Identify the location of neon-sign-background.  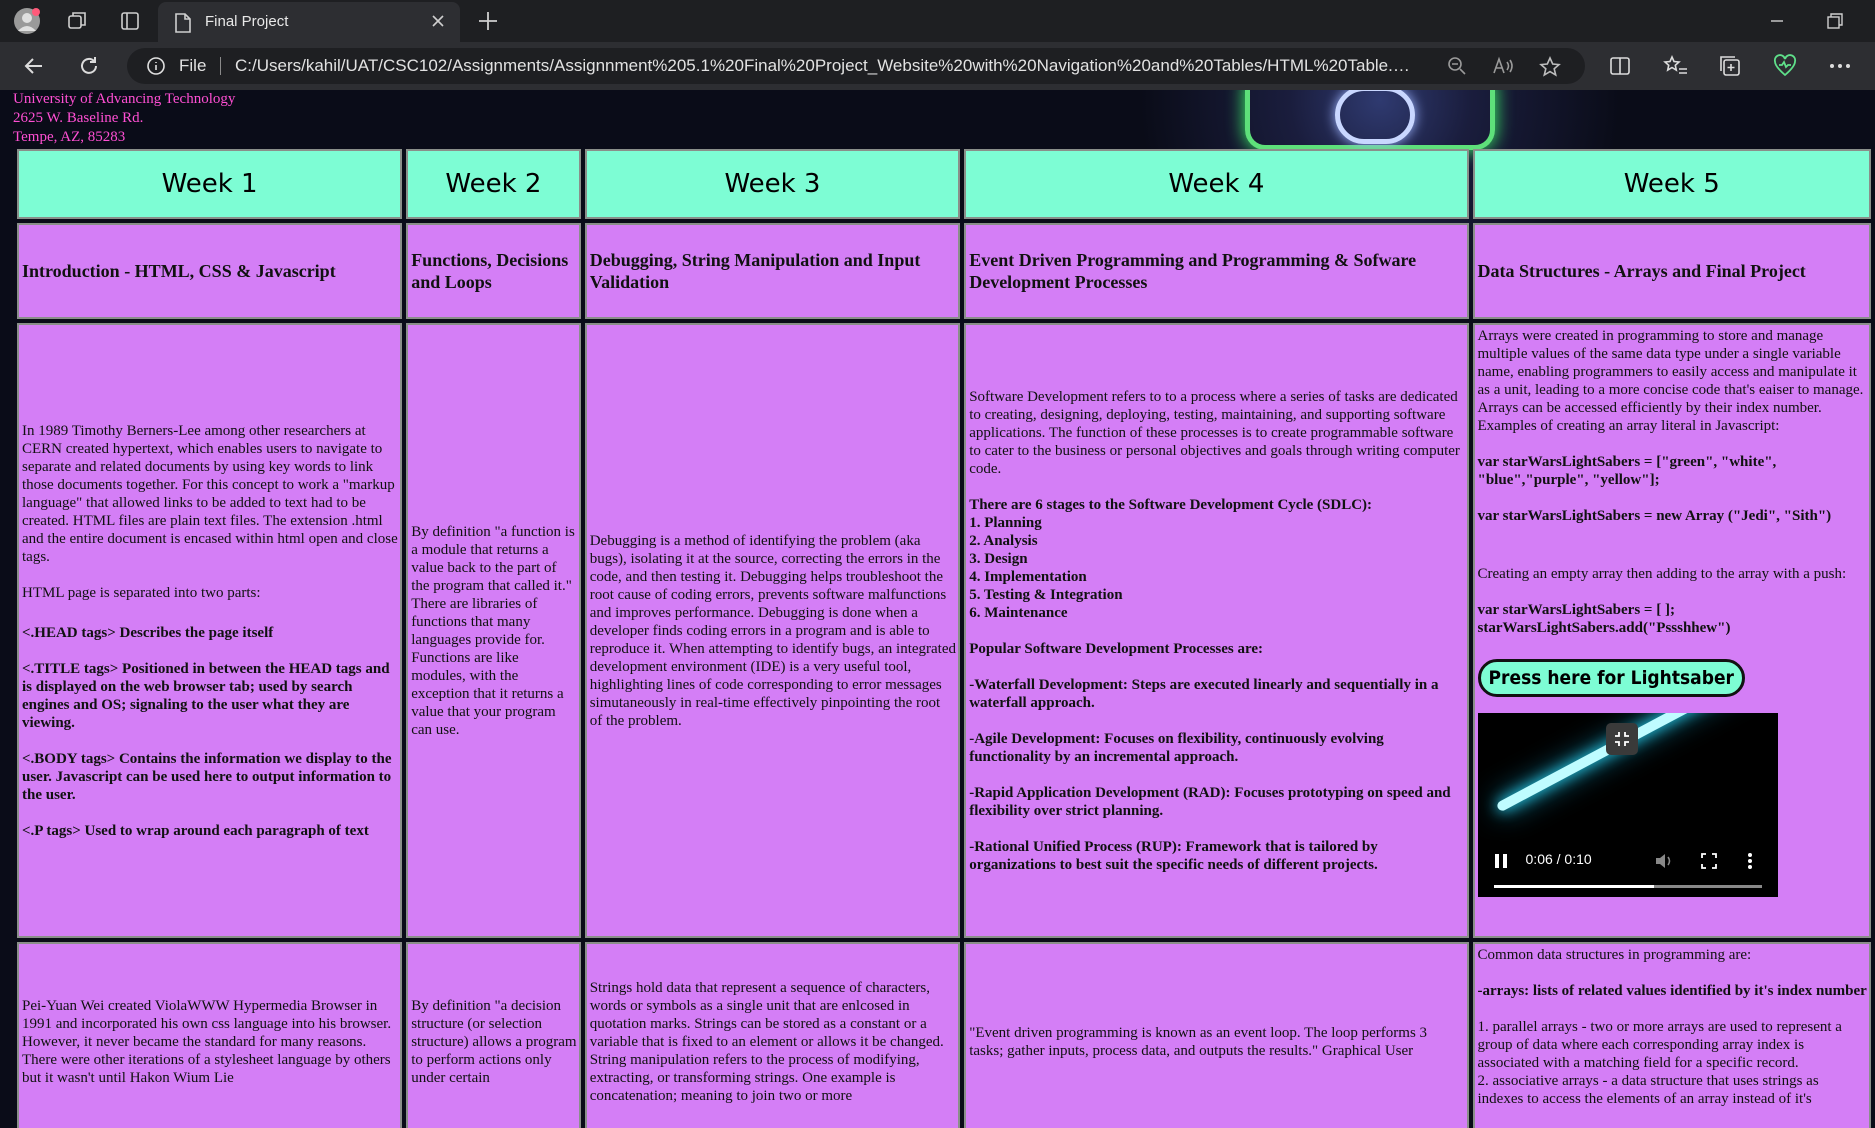
(1370, 120).